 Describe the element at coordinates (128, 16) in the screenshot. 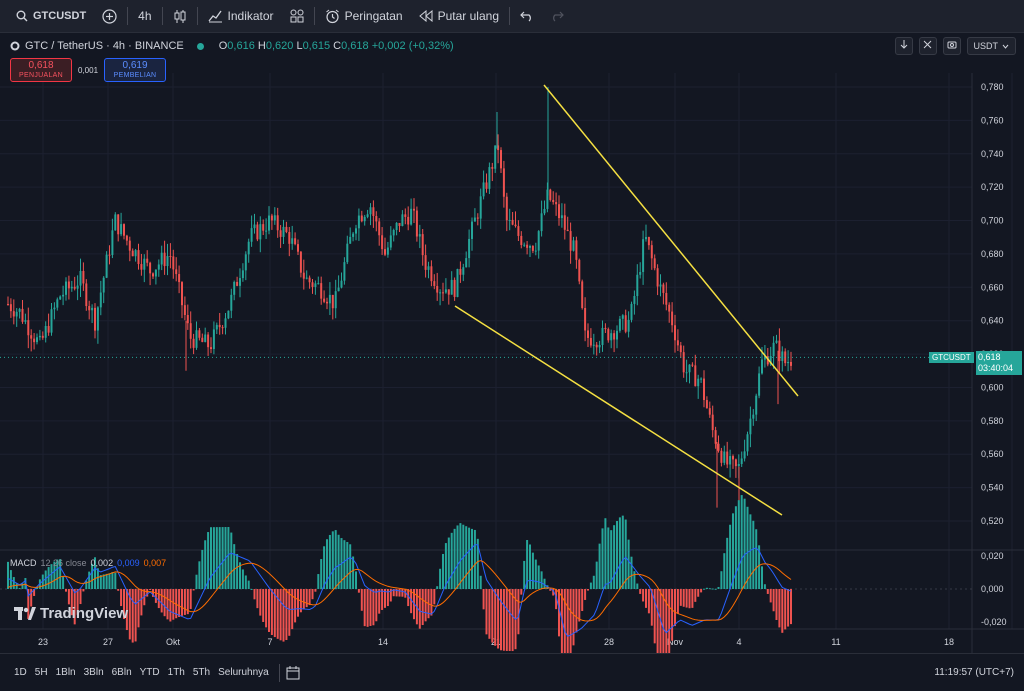

I see `toolbar-divider` at that location.